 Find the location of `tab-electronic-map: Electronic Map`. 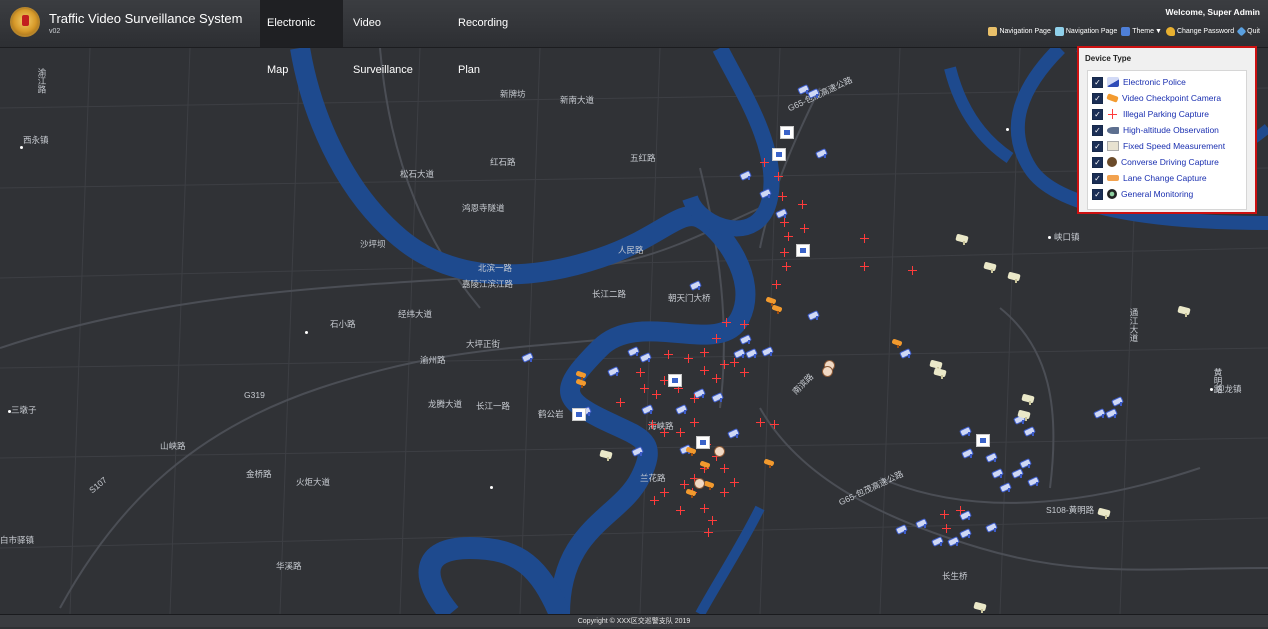

tab-electronic-map: Electronic Map is located at coordinates (301, 38).